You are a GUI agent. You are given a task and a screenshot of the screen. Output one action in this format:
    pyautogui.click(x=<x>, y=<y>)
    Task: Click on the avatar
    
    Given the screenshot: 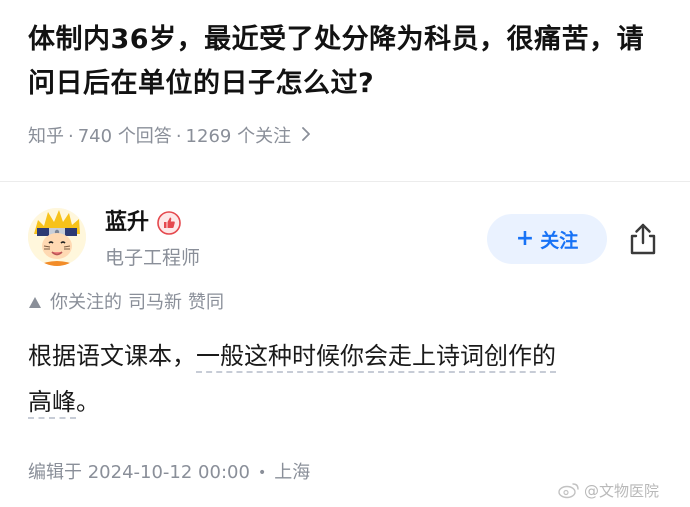 What is the action you would take?
    pyautogui.click(x=57, y=237)
    